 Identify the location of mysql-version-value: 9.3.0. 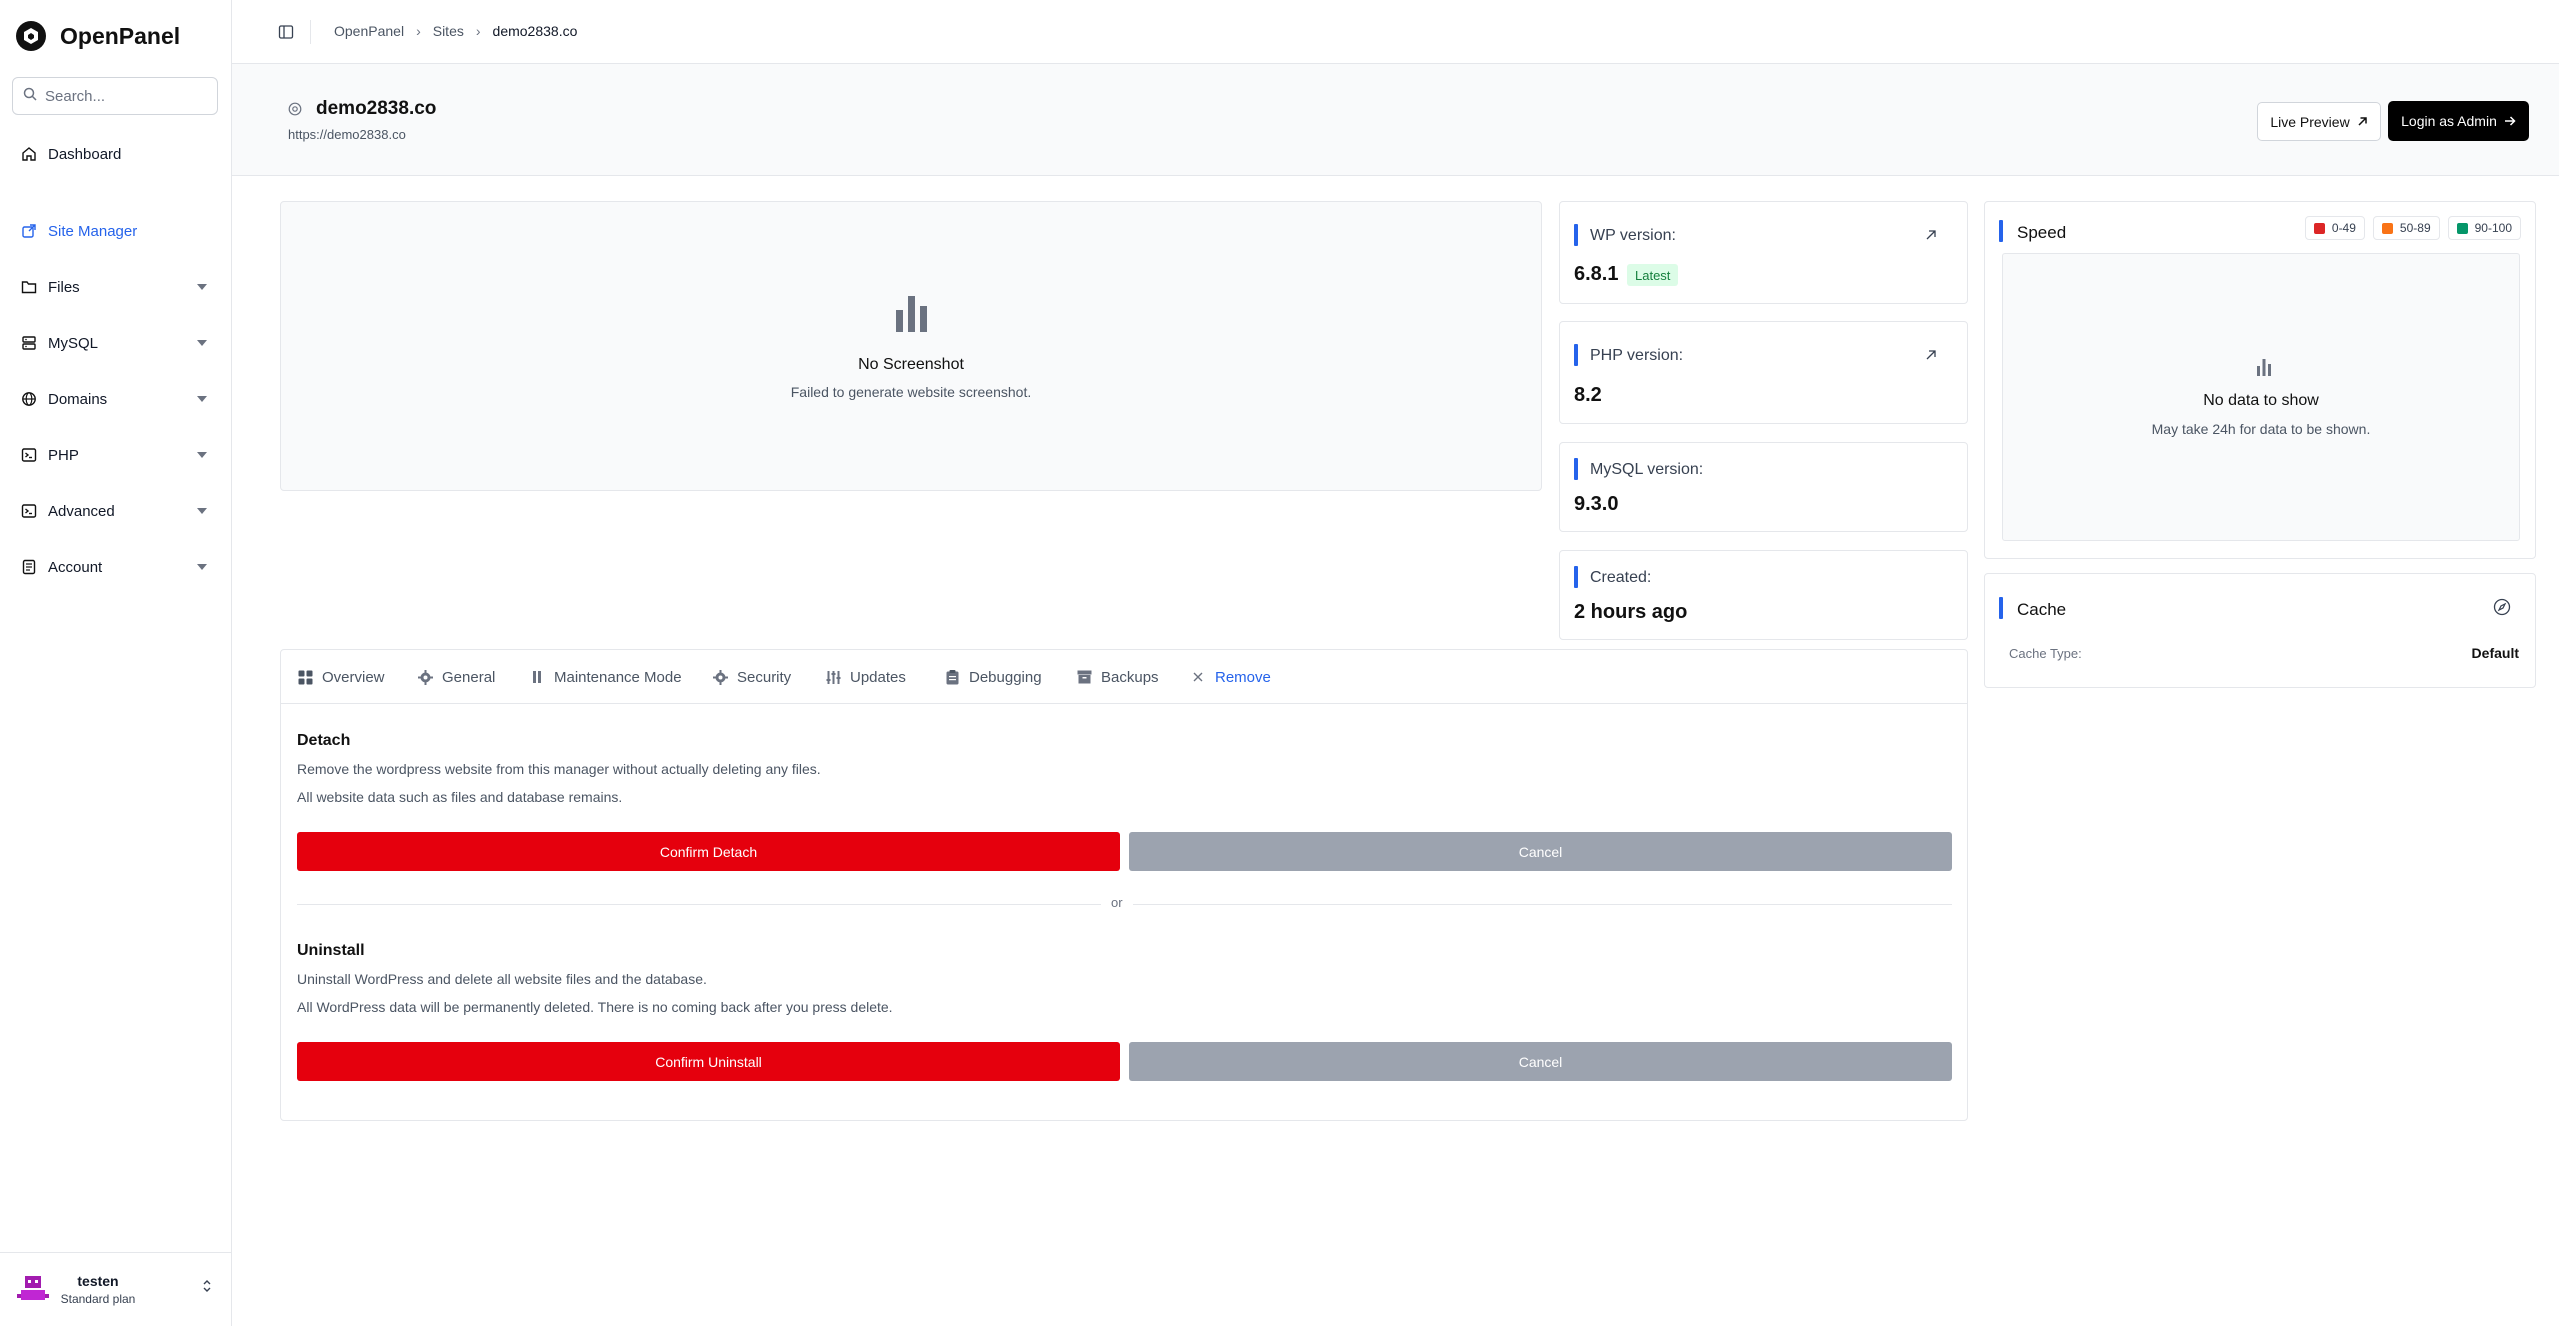
(1596, 504).